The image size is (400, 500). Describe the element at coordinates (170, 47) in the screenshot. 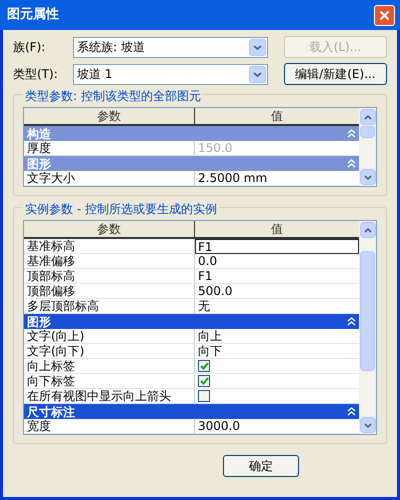

I see `dropdown: 系统族: 坡道` at that location.